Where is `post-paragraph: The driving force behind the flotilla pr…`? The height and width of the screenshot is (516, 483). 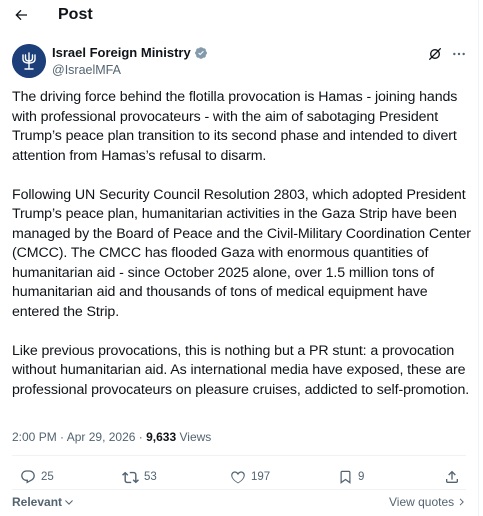 post-paragraph: The driving force behind the flotilla pr… is located at coordinates (235, 126).